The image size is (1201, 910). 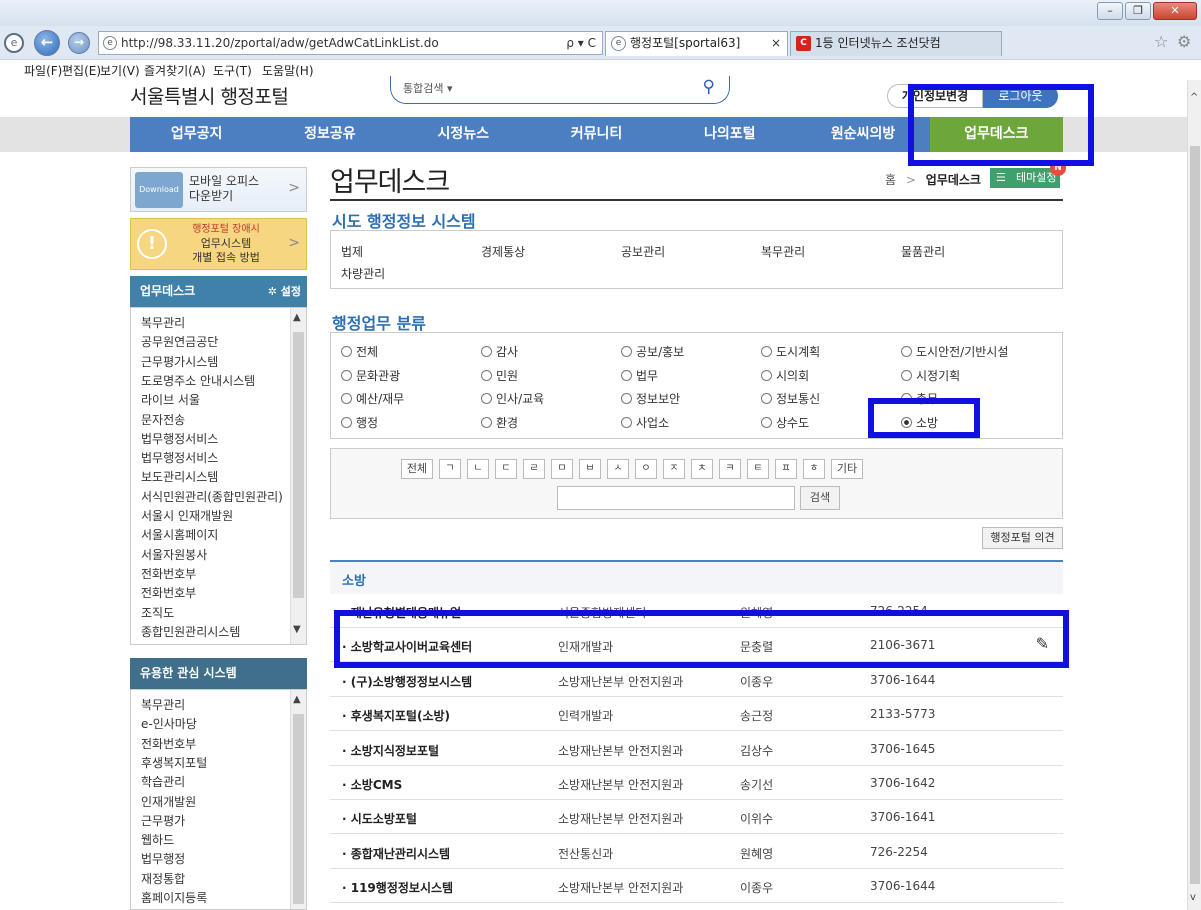 What do you see at coordinates (758, 469) in the screenshot?
I see `consonant-button: ㅌ` at bounding box center [758, 469].